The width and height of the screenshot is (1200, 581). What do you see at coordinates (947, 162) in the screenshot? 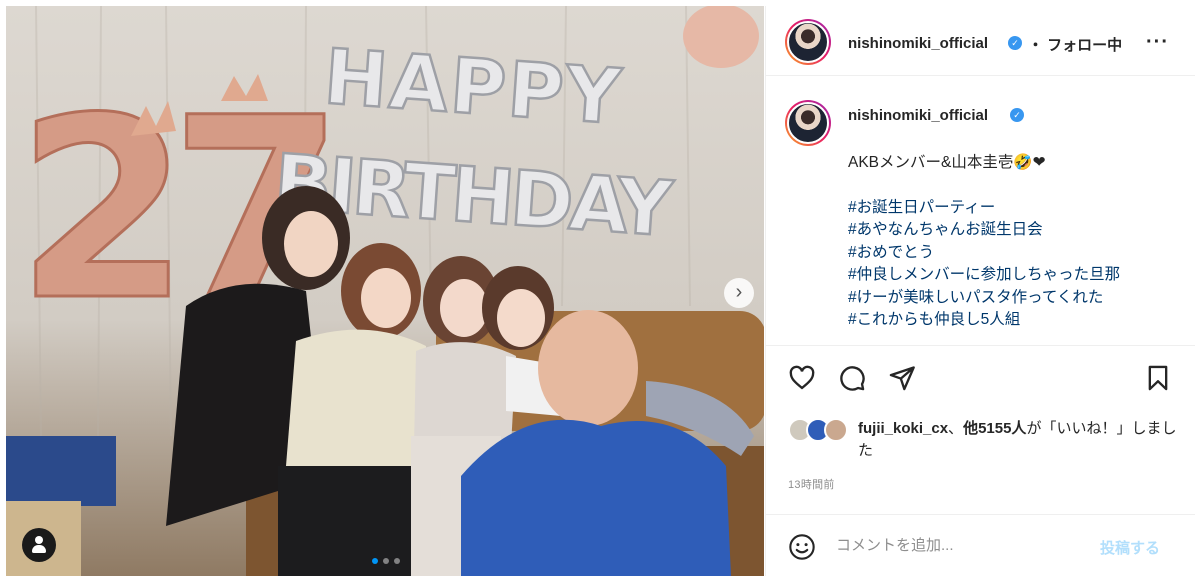
I see `caption-text: AKBメンバー&山本圭壱🤣❤` at bounding box center [947, 162].